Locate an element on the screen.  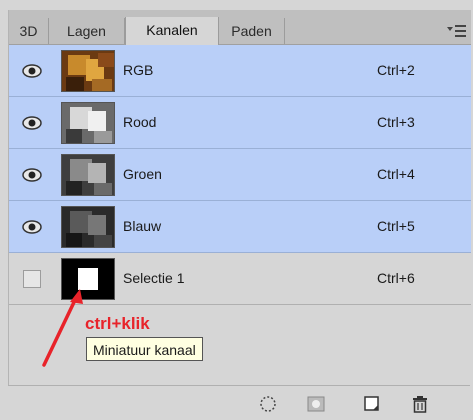
save-selection-icon is located at coordinates (316, 404).